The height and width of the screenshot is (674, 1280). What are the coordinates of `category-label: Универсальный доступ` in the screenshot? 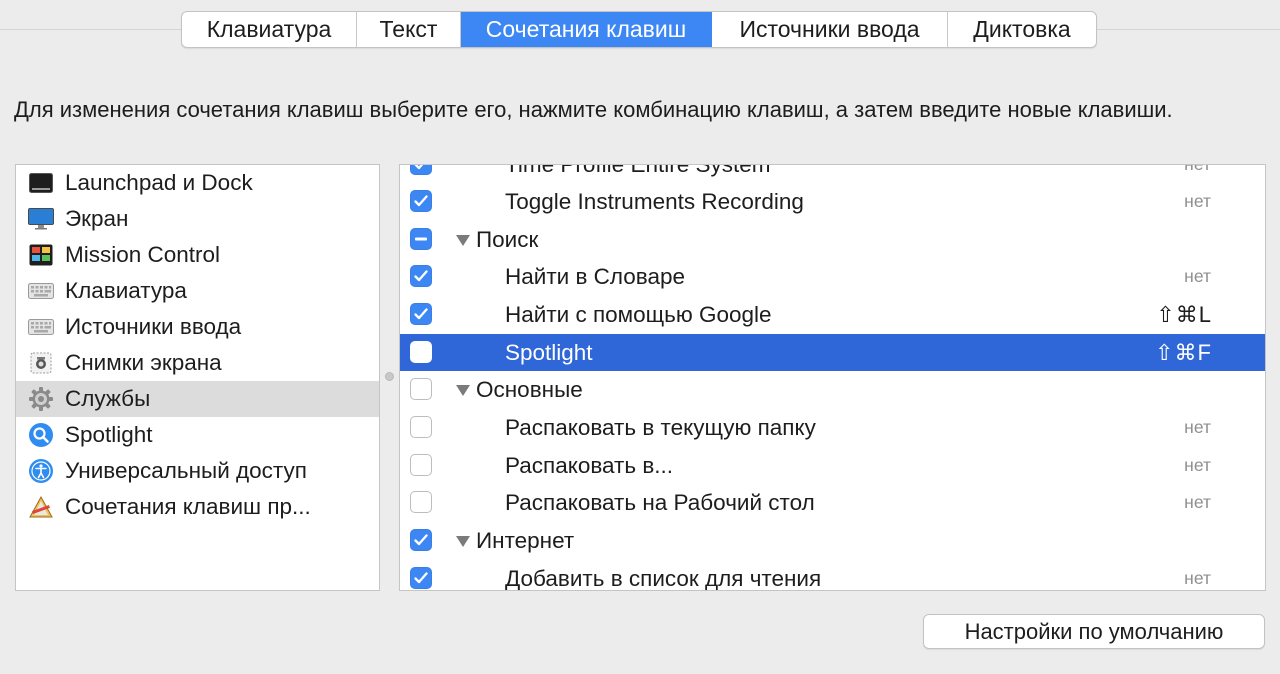 It's located at (186, 470).